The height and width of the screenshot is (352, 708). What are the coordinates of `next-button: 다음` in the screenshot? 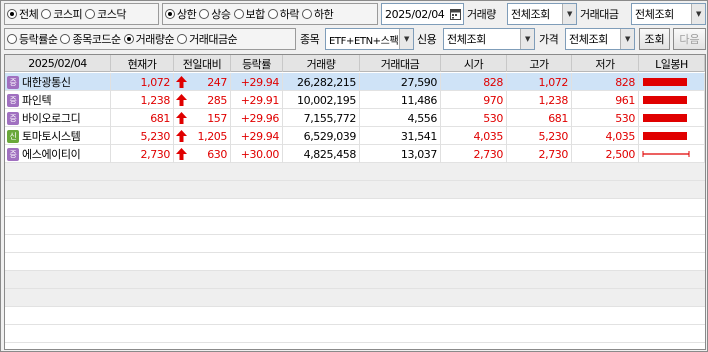 It's located at (689, 39).